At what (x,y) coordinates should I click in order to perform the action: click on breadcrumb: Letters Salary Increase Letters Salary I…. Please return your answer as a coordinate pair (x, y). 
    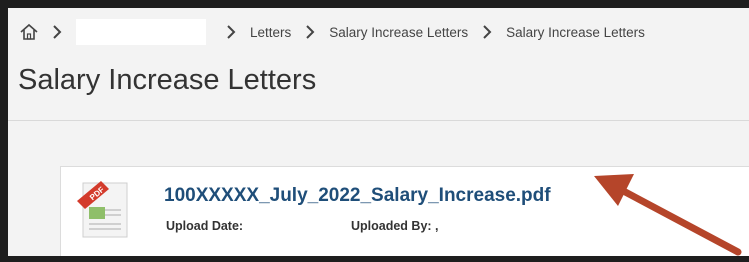
    Looking at the image, I should click on (383, 32).